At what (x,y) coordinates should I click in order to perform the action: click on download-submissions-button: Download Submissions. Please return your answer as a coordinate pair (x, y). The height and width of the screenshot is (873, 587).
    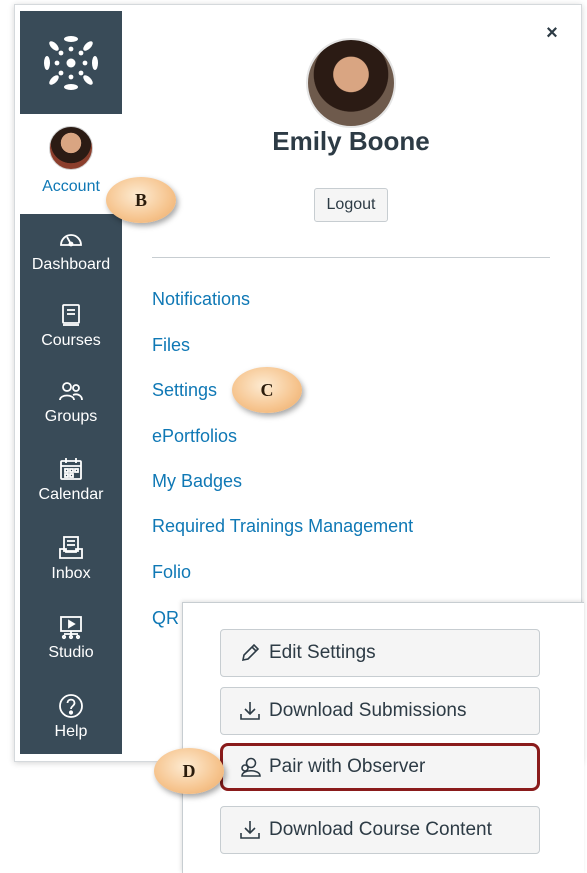
    Looking at the image, I should click on (380, 711).